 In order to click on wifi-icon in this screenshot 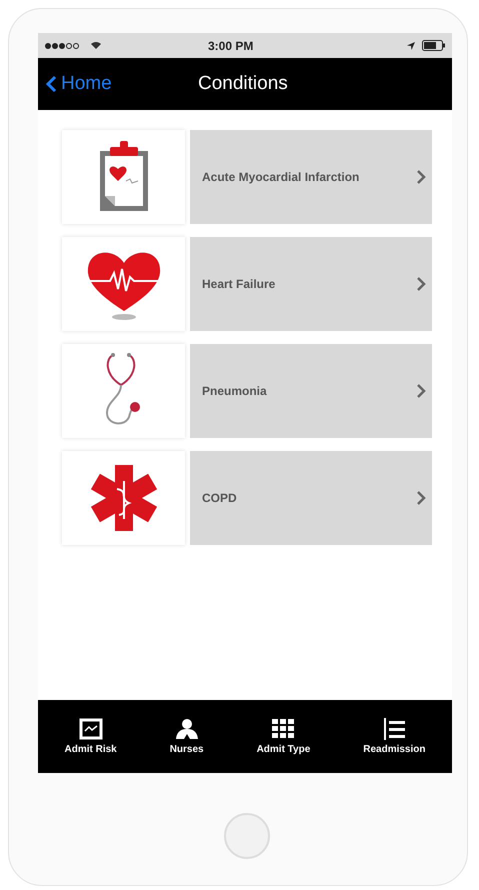, I will do `click(96, 45)`.